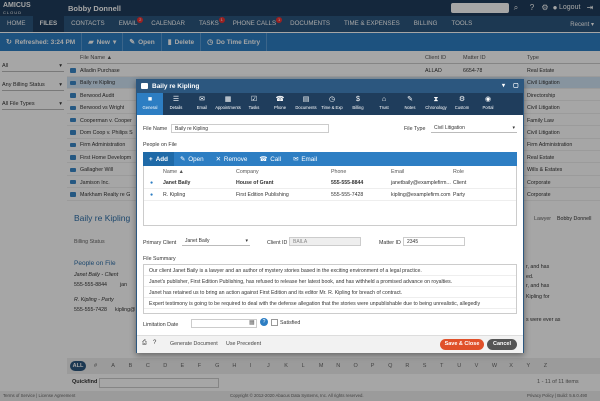 This screenshot has width=600, height=401. Describe the element at coordinates (160, 145) in the screenshot. I see `people-on-file-label: People on File` at that location.